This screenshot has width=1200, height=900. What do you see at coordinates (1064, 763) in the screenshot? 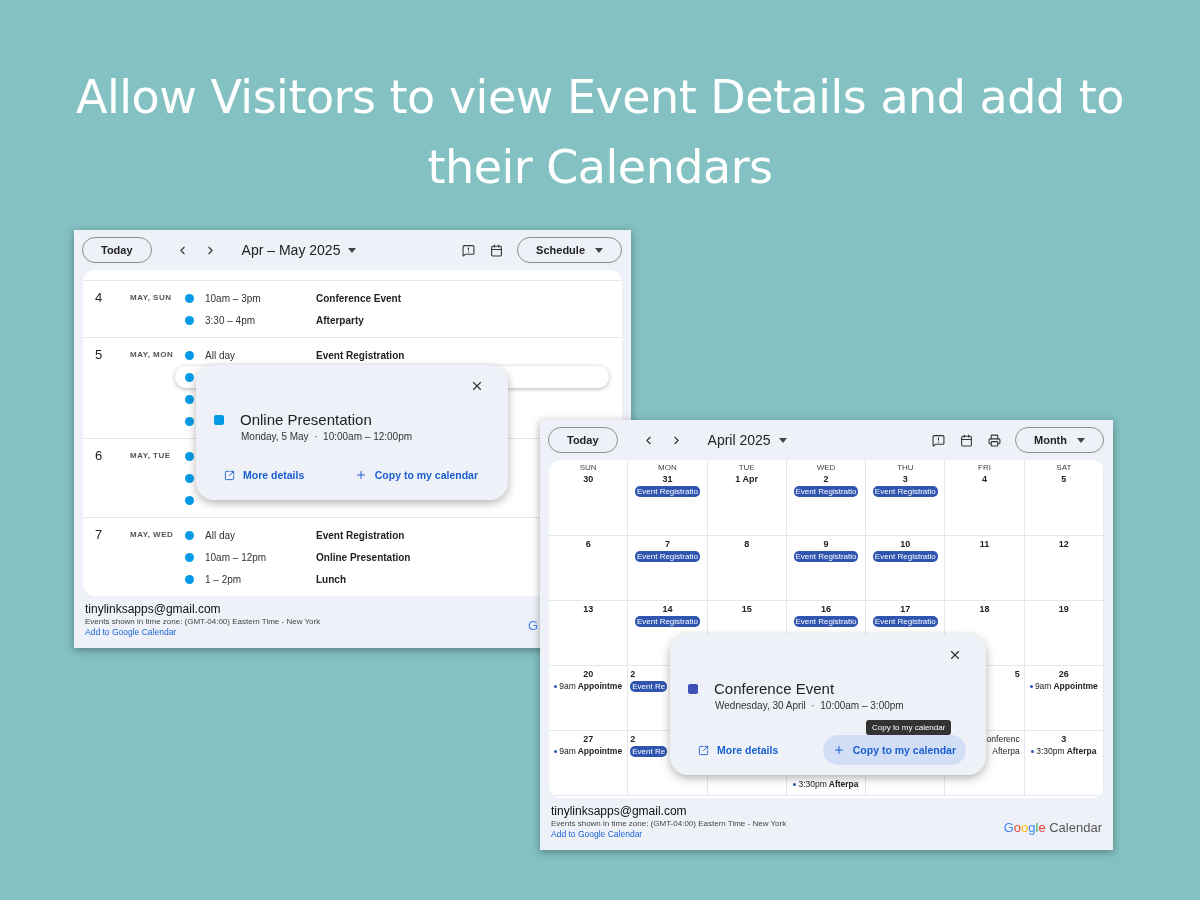
I see `day-cell: 3 3:30pm Afterpa` at bounding box center [1064, 763].